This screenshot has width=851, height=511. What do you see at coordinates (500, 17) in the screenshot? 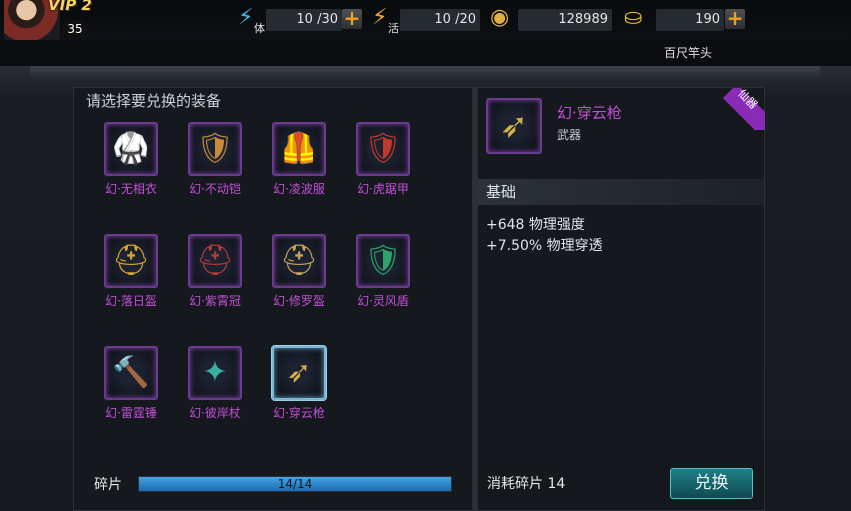
I see `coin-icon: ◉` at bounding box center [500, 17].